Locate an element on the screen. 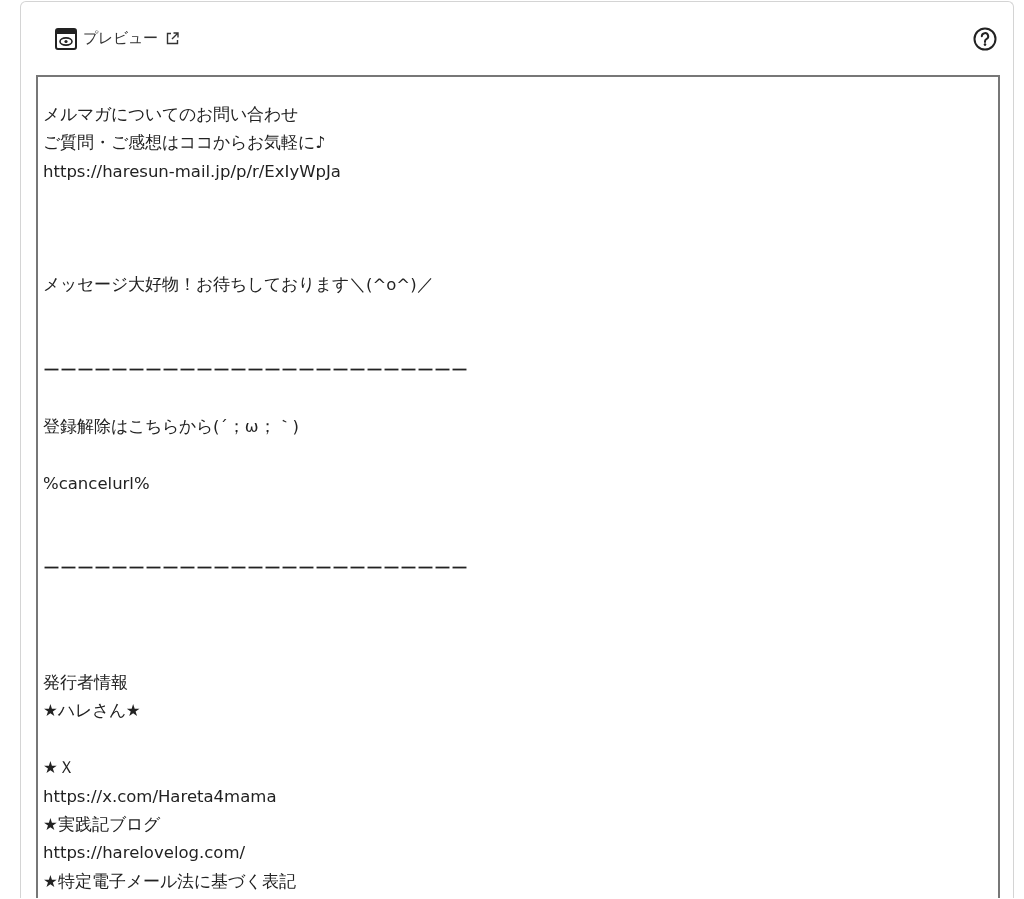 Image resolution: width=1024 pixels, height=899 pixels. preview-line: 登録解除はこちらから(´；ω；｀) is located at coordinates (171, 427).